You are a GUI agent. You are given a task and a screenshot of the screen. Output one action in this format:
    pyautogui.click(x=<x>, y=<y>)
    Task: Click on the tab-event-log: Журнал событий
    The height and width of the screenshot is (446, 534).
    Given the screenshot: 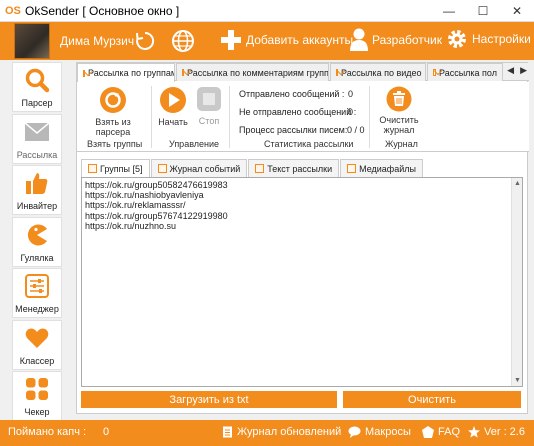 What is the action you would take?
    pyautogui.click(x=199, y=168)
    